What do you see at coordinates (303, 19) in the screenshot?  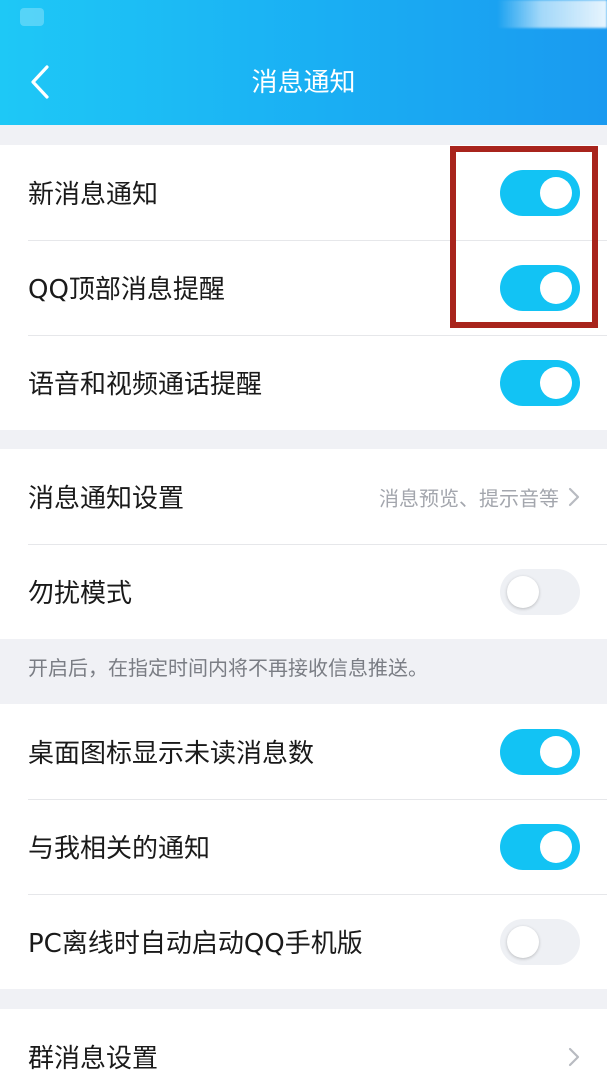 I see `status-bar` at bounding box center [303, 19].